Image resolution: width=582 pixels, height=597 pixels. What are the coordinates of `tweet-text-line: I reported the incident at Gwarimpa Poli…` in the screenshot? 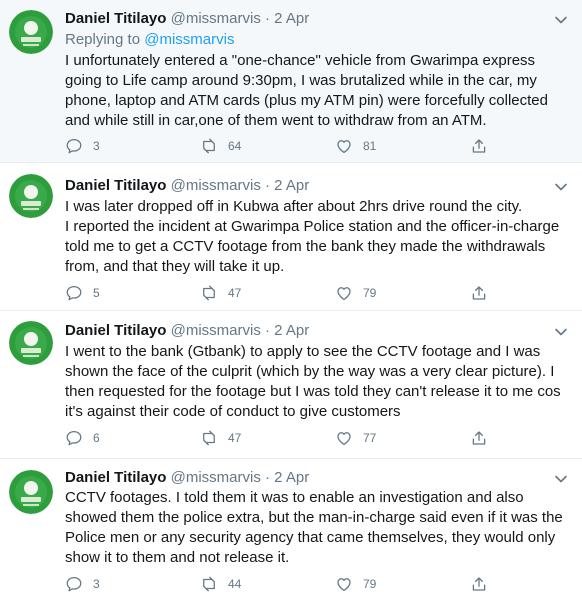 It's located at (312, 226).